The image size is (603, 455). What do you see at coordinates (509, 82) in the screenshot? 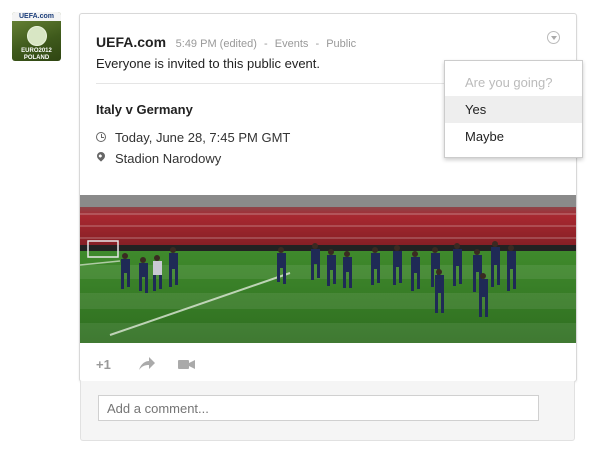
I see `rsvp-menu-header: Are you going?` at bounding box center [509, 82].